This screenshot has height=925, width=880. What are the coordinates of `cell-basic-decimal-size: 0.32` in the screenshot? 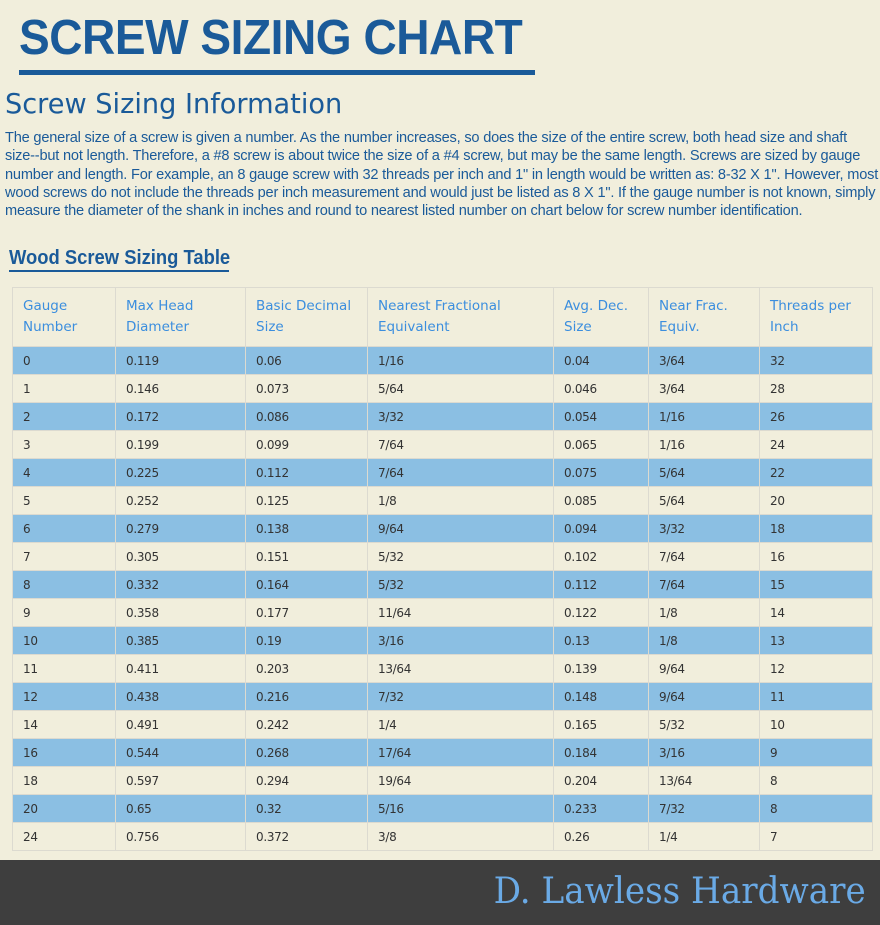 It's located at (306, 808).